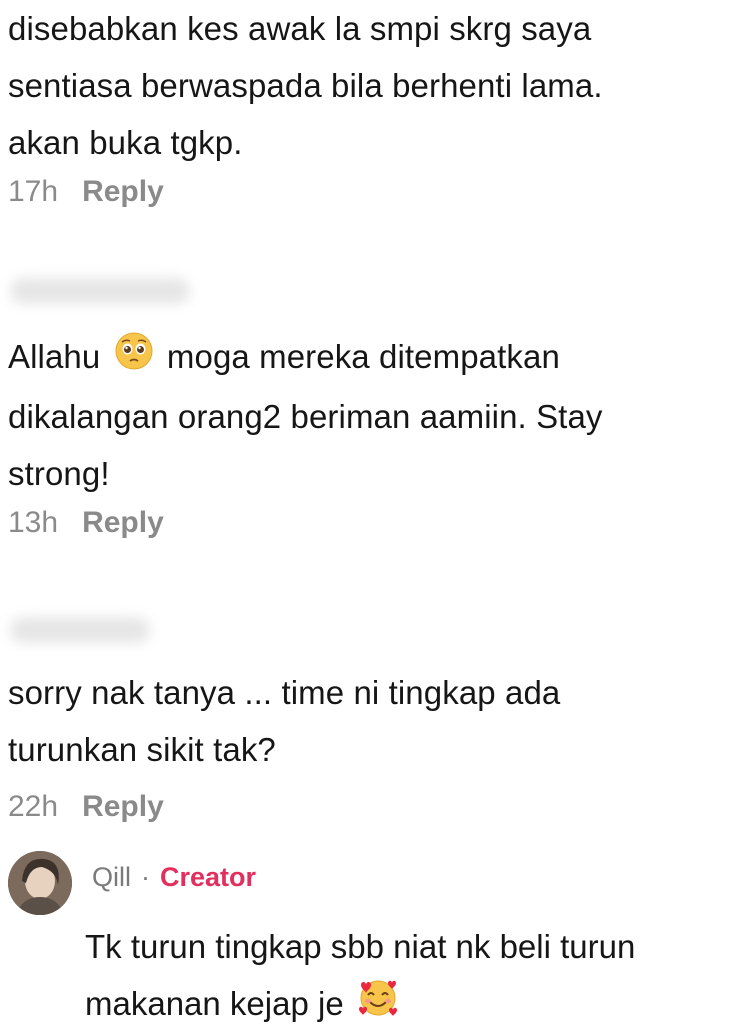 This screenshot has width=746, height=1036. I want to click on comment-text-line: sentiasa berwaspada bila berhenti lama., so click(305, 85).